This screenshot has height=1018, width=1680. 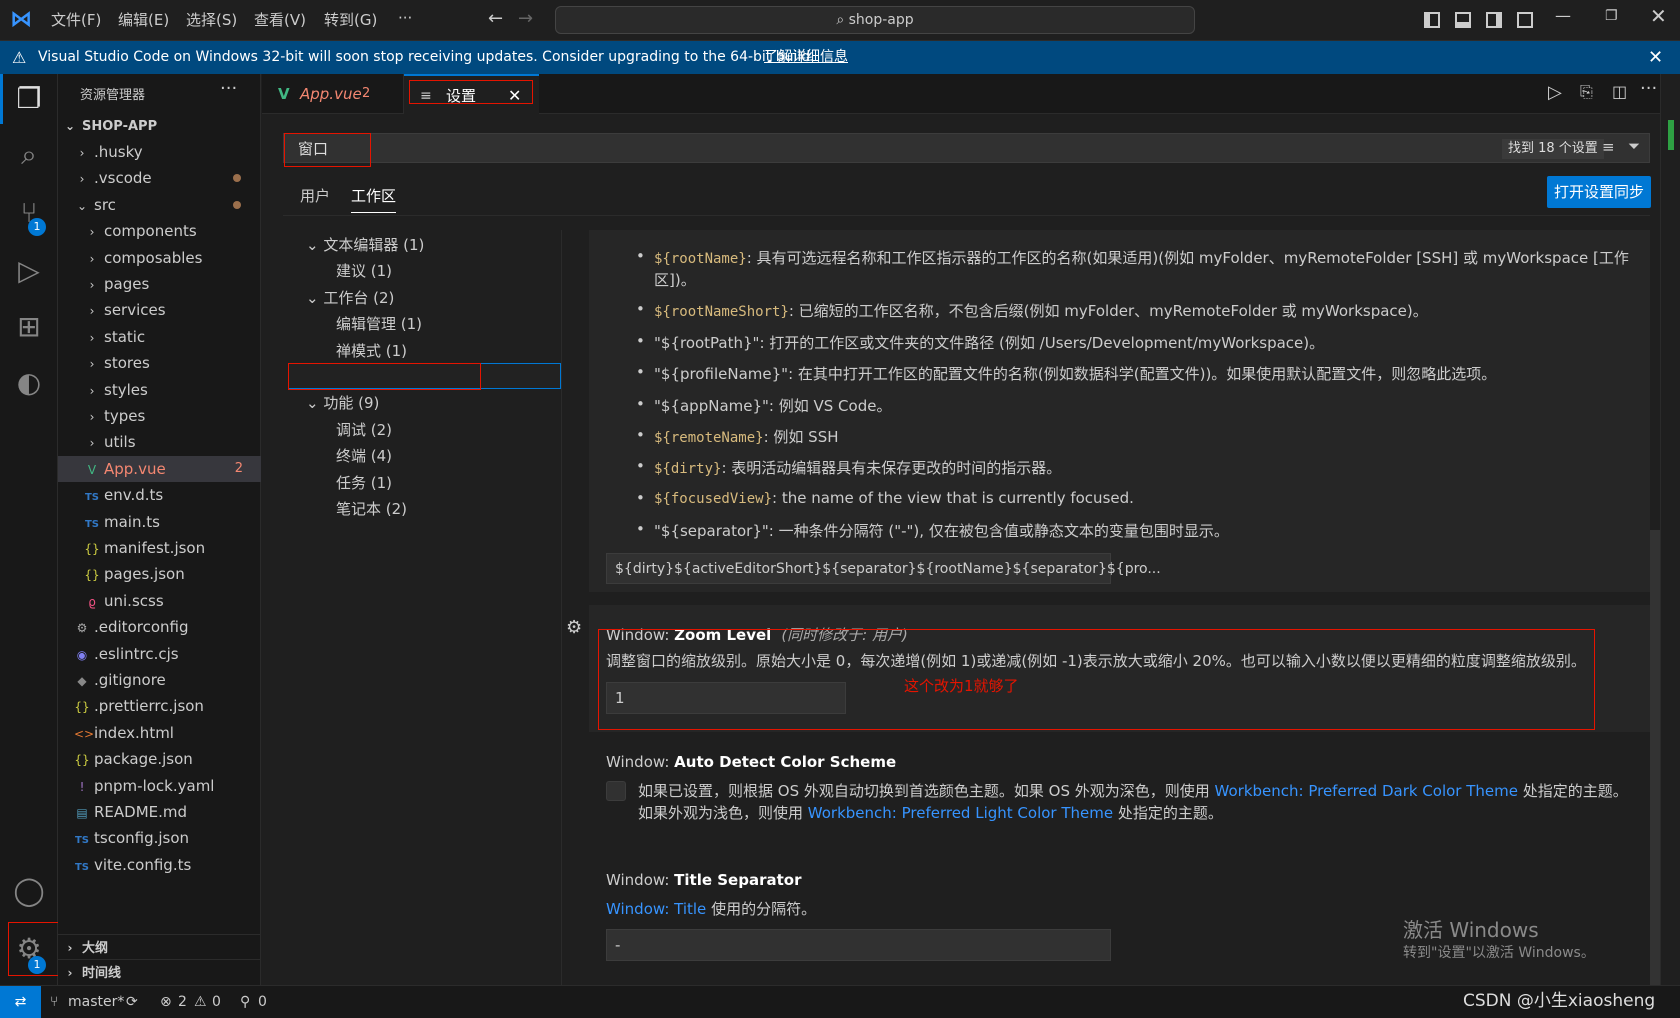 I want to click on tree-item: TS vite.config.ts, so click(x=159, y=865).